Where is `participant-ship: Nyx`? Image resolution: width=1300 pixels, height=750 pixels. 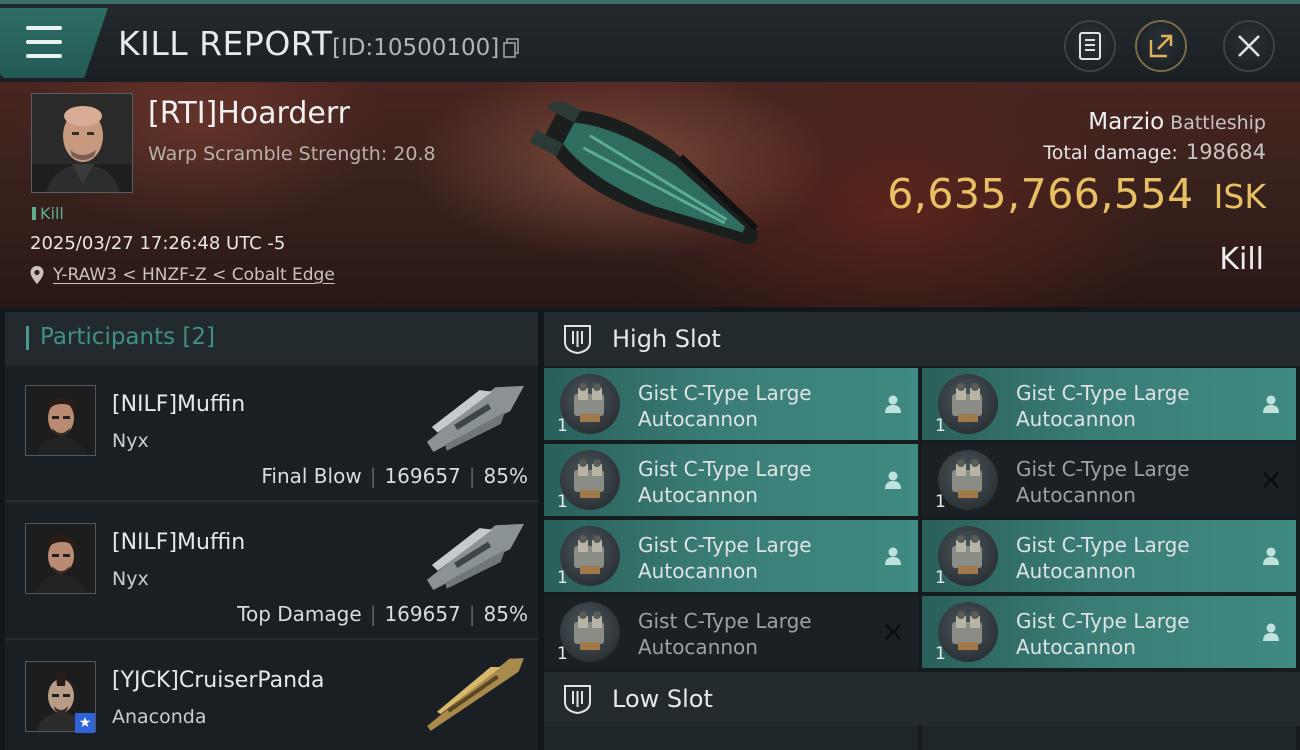
participant-ship: Nyx is located at coordinates (130, 441).